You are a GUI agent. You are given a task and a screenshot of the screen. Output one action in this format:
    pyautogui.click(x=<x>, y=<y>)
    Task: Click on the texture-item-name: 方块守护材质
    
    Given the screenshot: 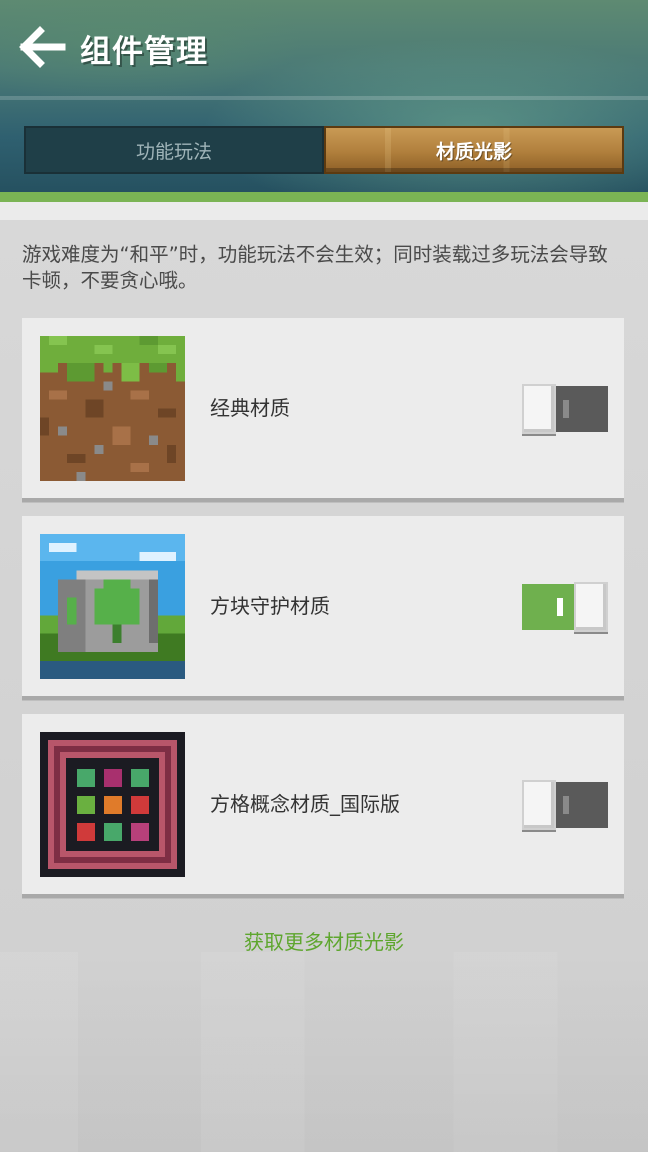 What is the action you would take?
    pyautogui.click(x=270, y=606)
    